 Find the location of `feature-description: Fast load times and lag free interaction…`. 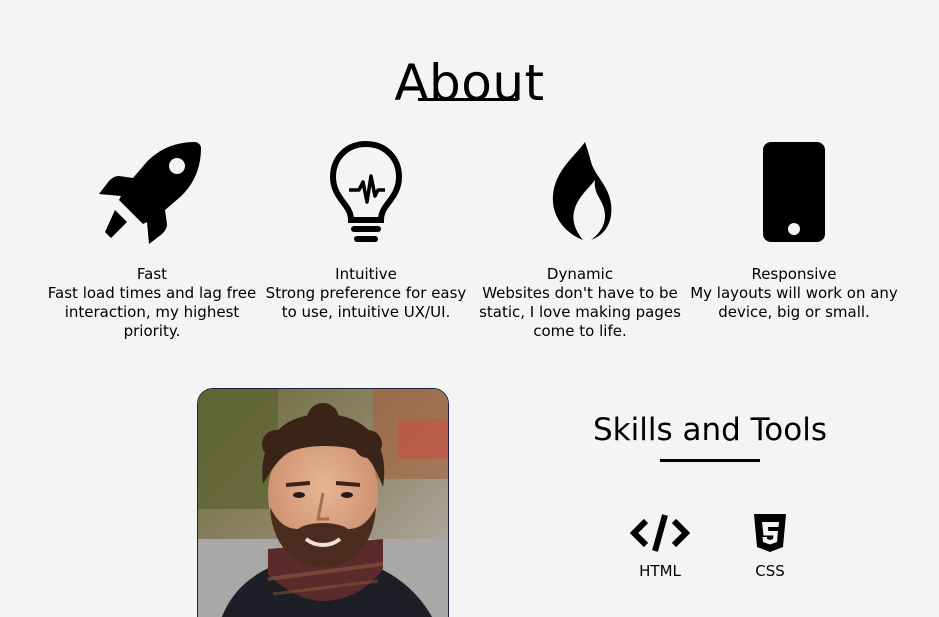

feature-description: Fast load times and lag free interaction… is located at coordinates (152, 312).